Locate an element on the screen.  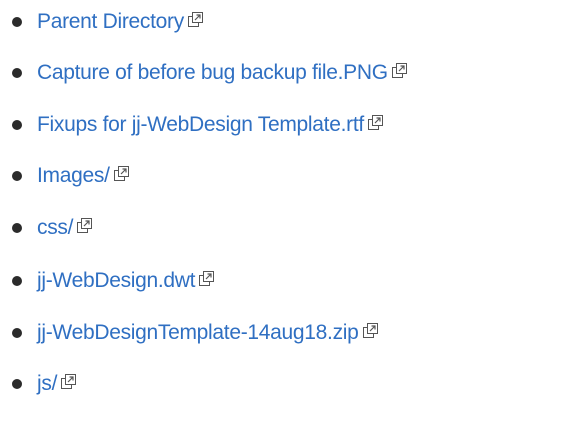
link-label: Capture of before bug backup file.PNG is located at coordinates (212, 72).